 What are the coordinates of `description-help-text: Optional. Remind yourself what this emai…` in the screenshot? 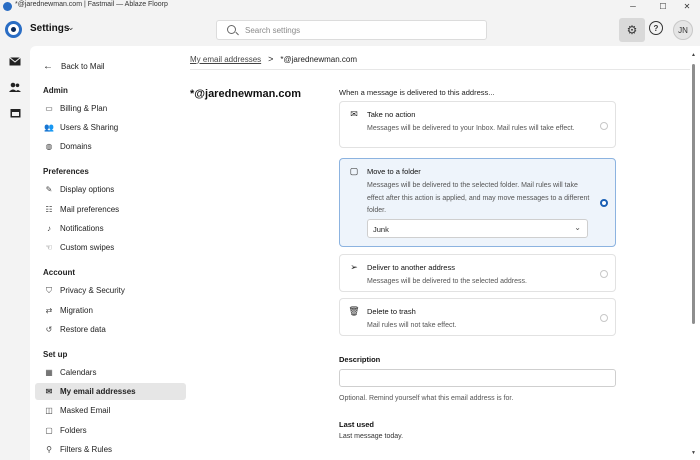 It's located at (426, 398).